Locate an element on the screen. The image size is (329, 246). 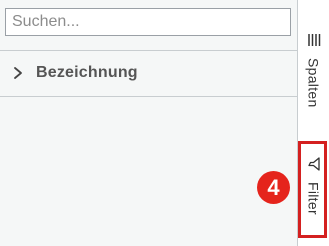
group-label: Bezeichnung is located at coordinates (87, 72).